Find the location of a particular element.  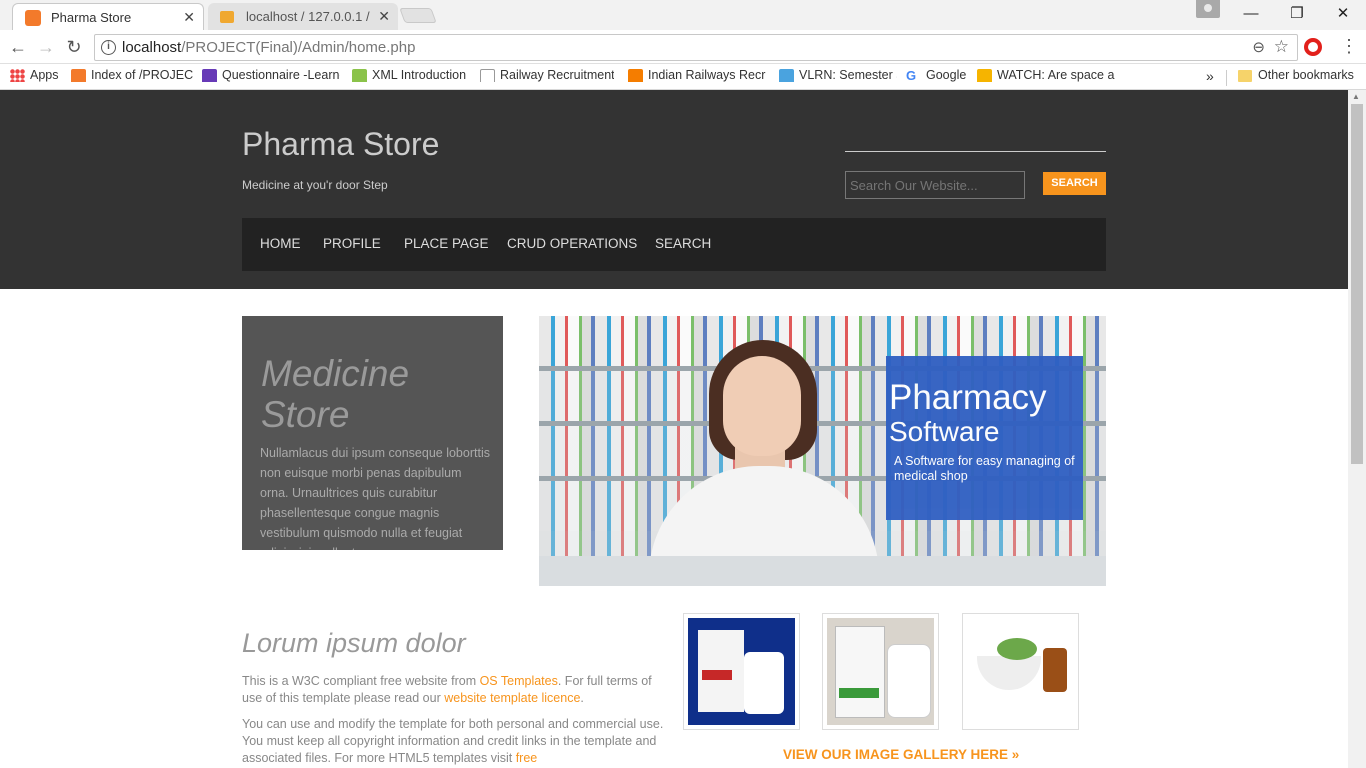

bookmark-indian-railways: Indian Railways Recru is located at coordinates (697, 75).